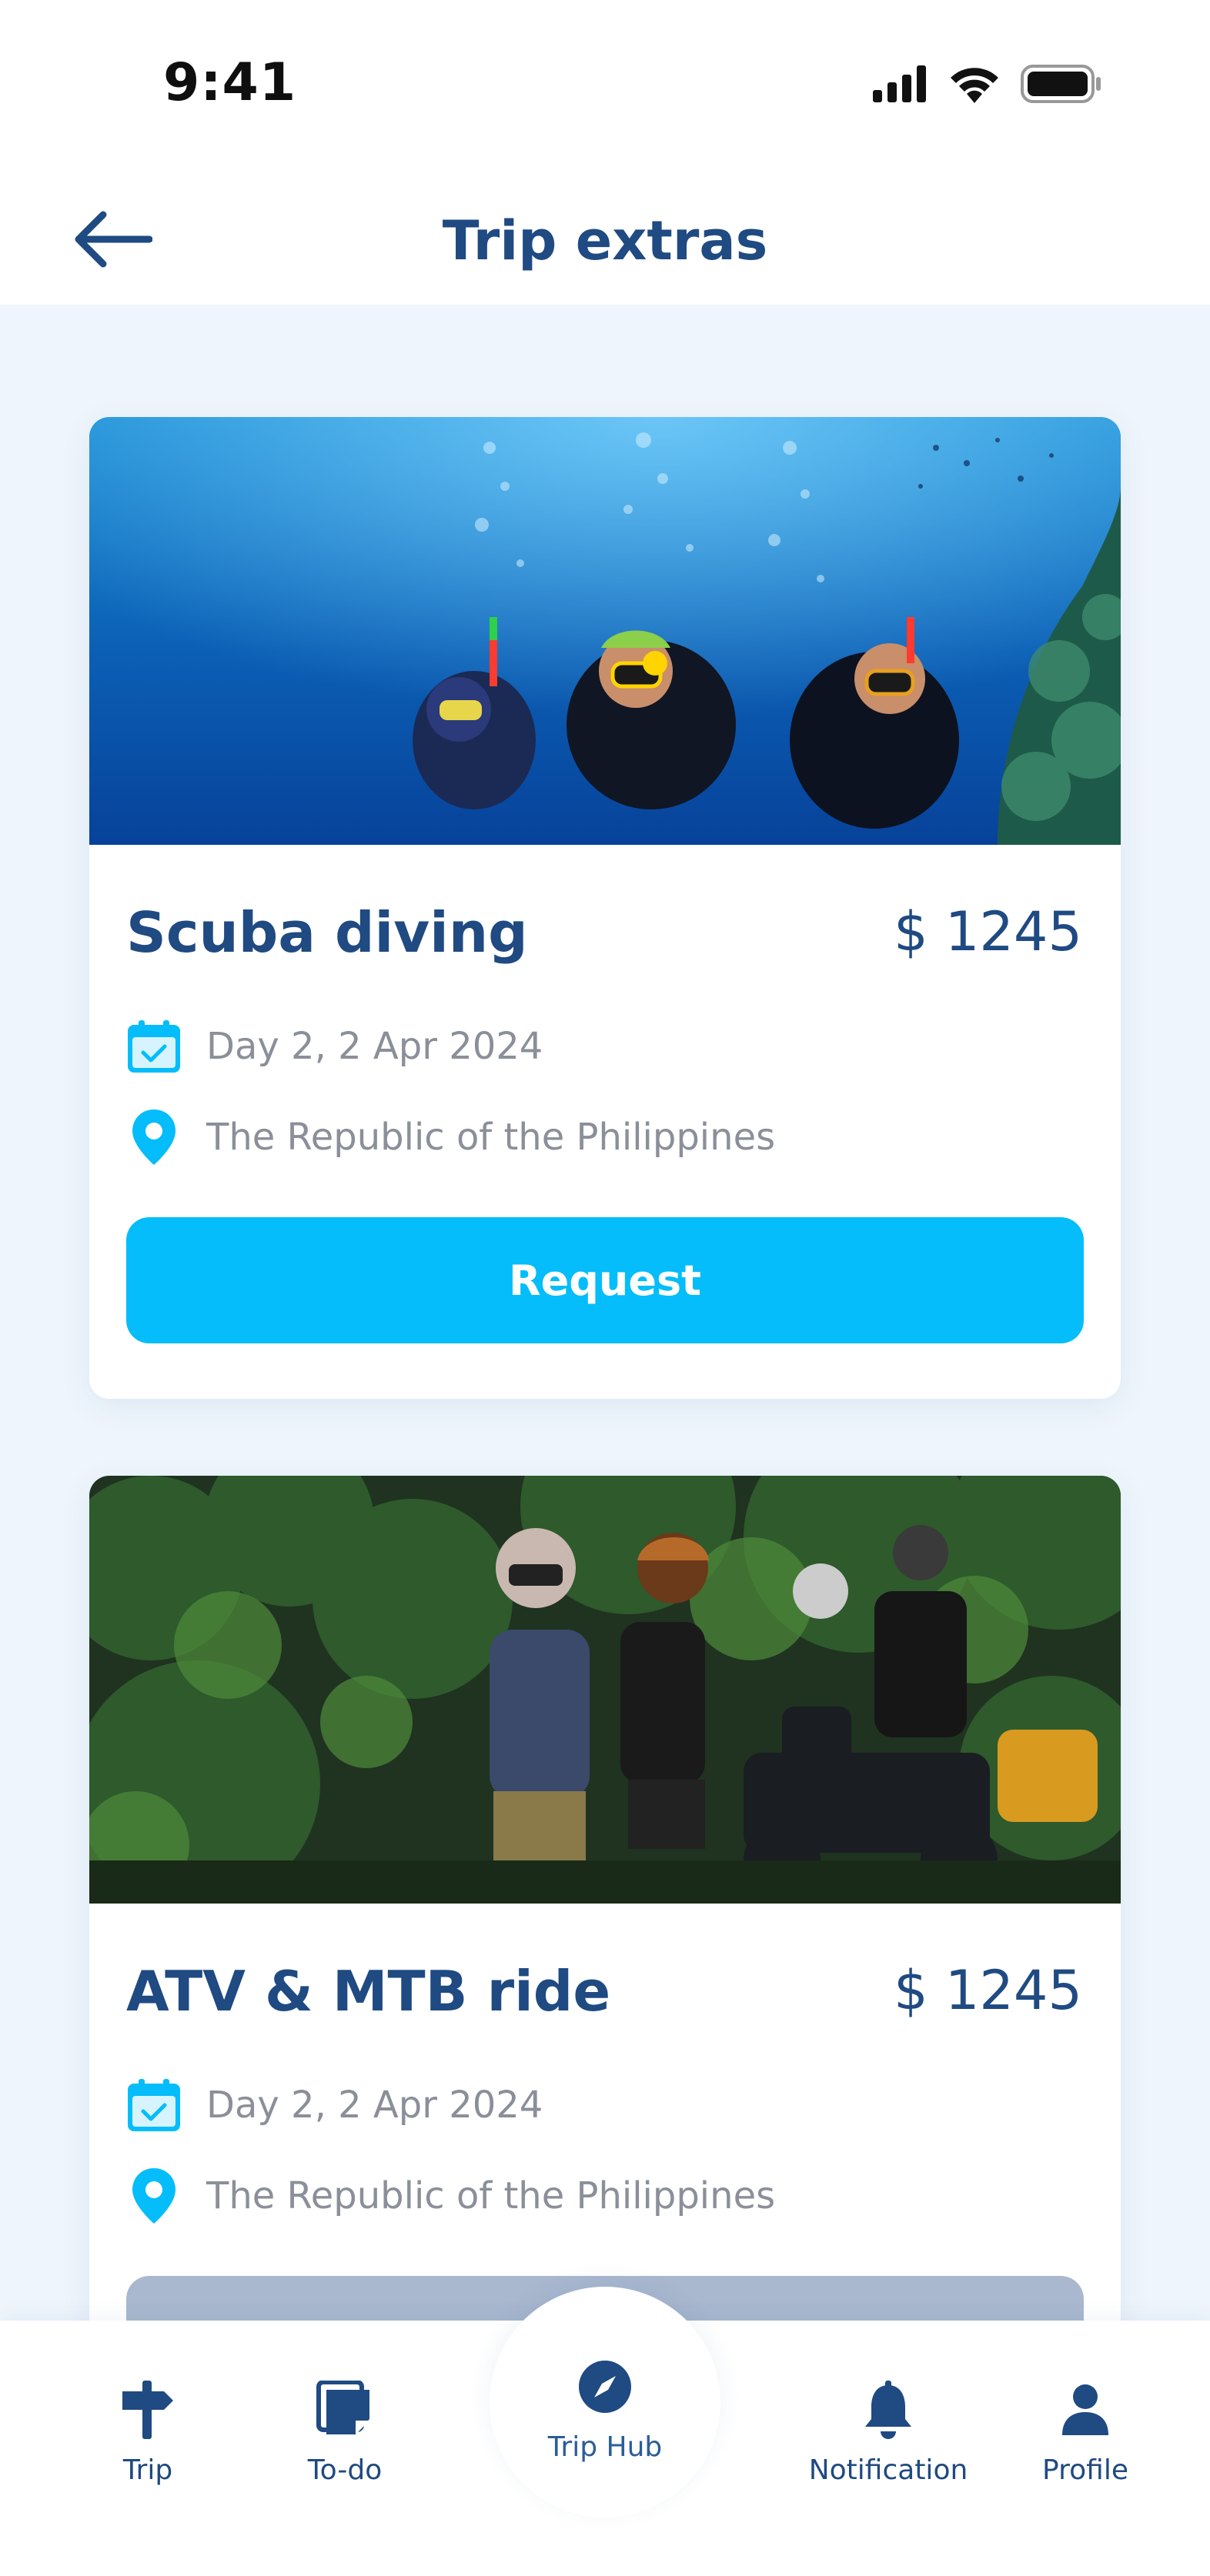  I want to click on bell-icon, so click(888, 2410).